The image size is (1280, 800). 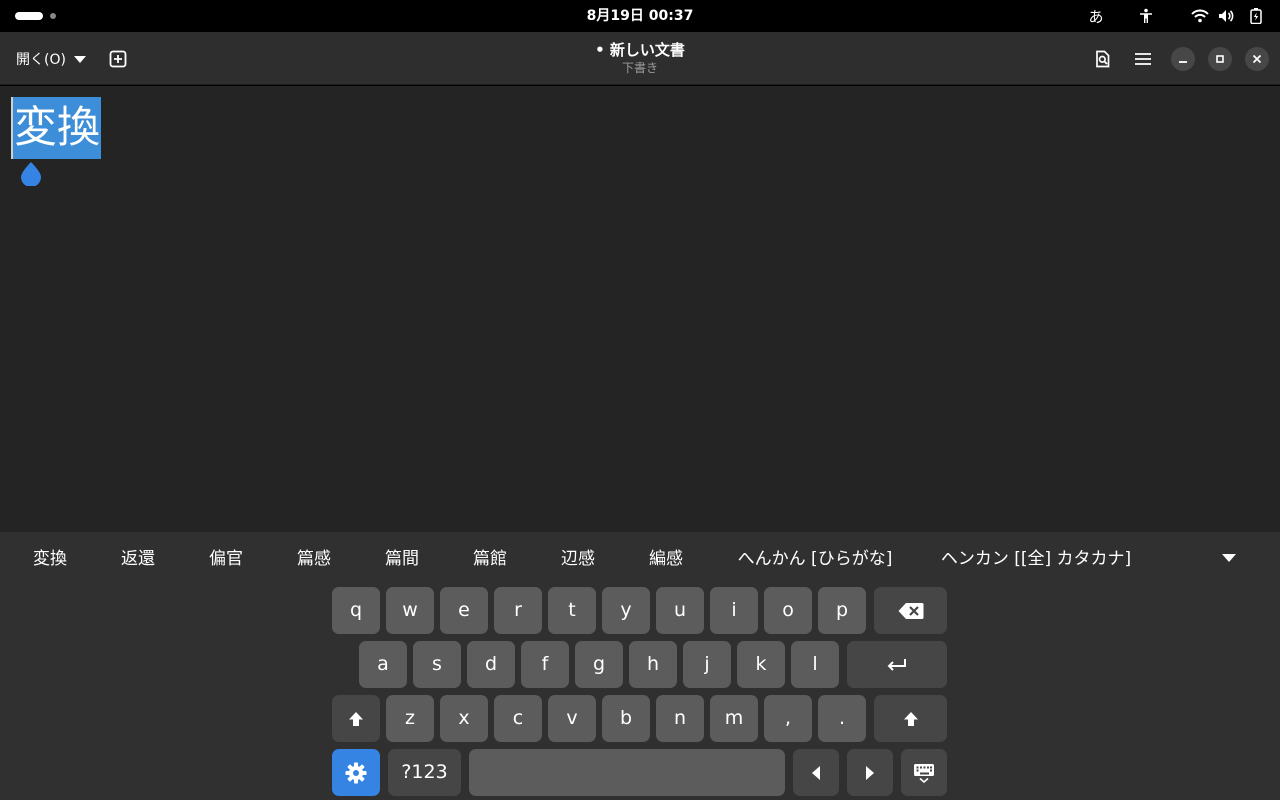 I want to click on document-title: • 新しい文書, so click(x=640, y=50).